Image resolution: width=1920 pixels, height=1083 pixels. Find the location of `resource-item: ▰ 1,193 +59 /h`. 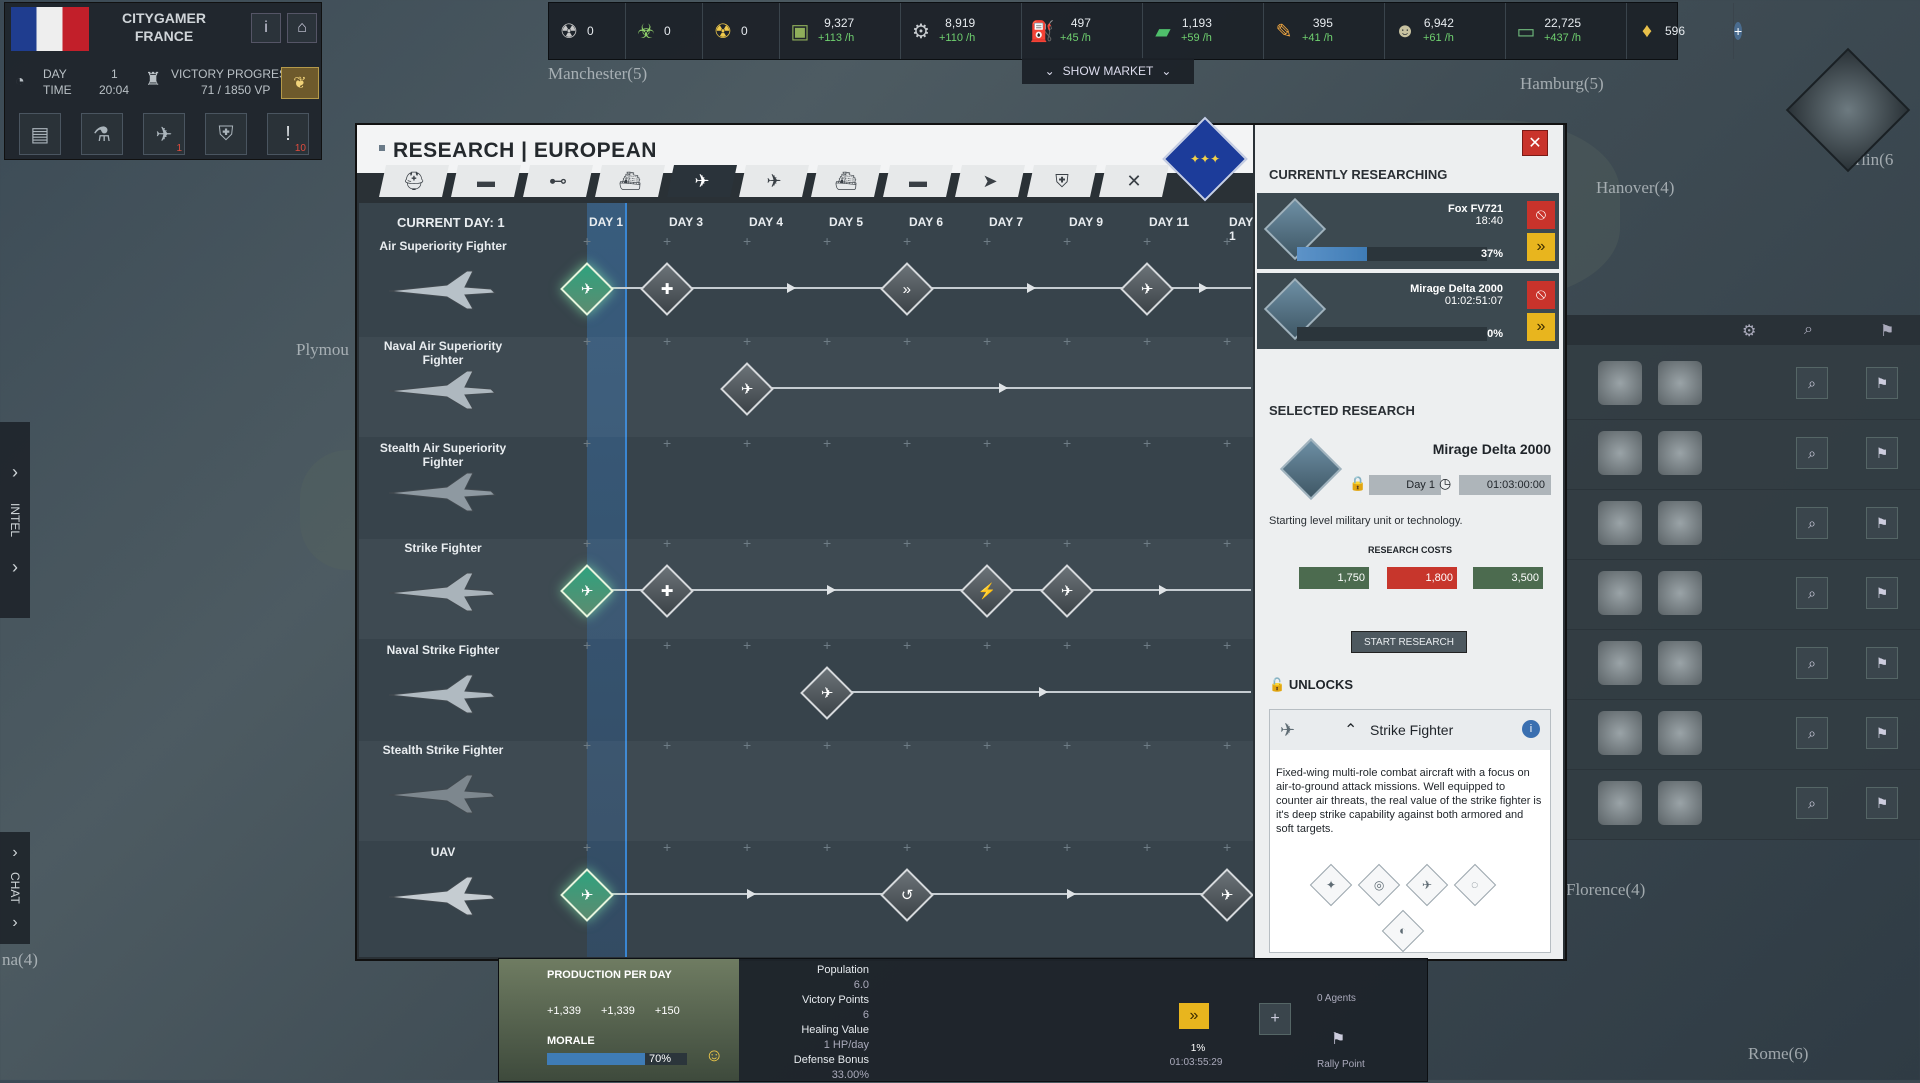

resource-item: ▰ 1,193 +59 /h is located at coordinates (1203, 31).